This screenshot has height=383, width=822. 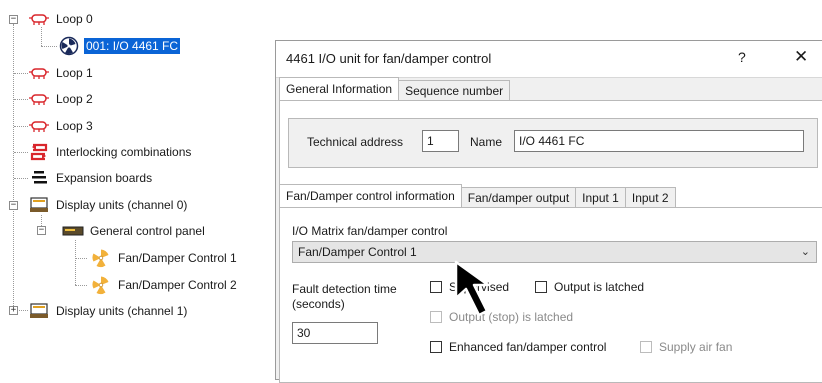 What do you see at coordinates (472, 288) in the screenshot?
I see `mouse-pointer-icon` at bounding box center [472, 288].